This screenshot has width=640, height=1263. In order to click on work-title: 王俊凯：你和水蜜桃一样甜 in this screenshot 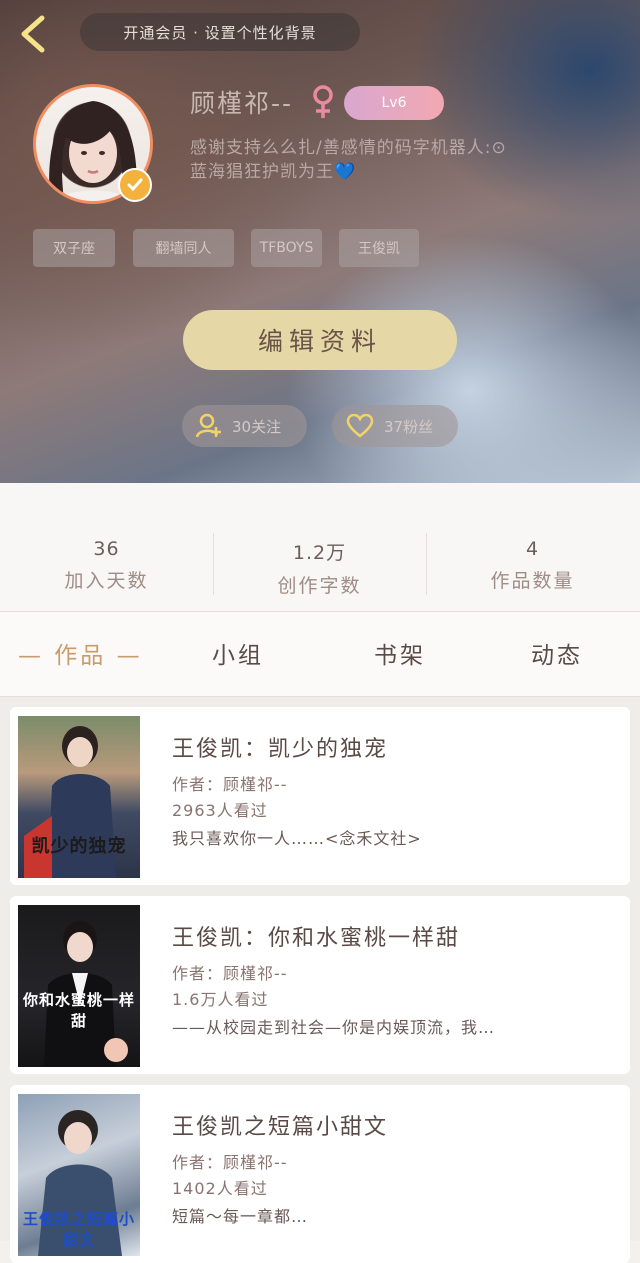, I will do `click(316, 938)`.